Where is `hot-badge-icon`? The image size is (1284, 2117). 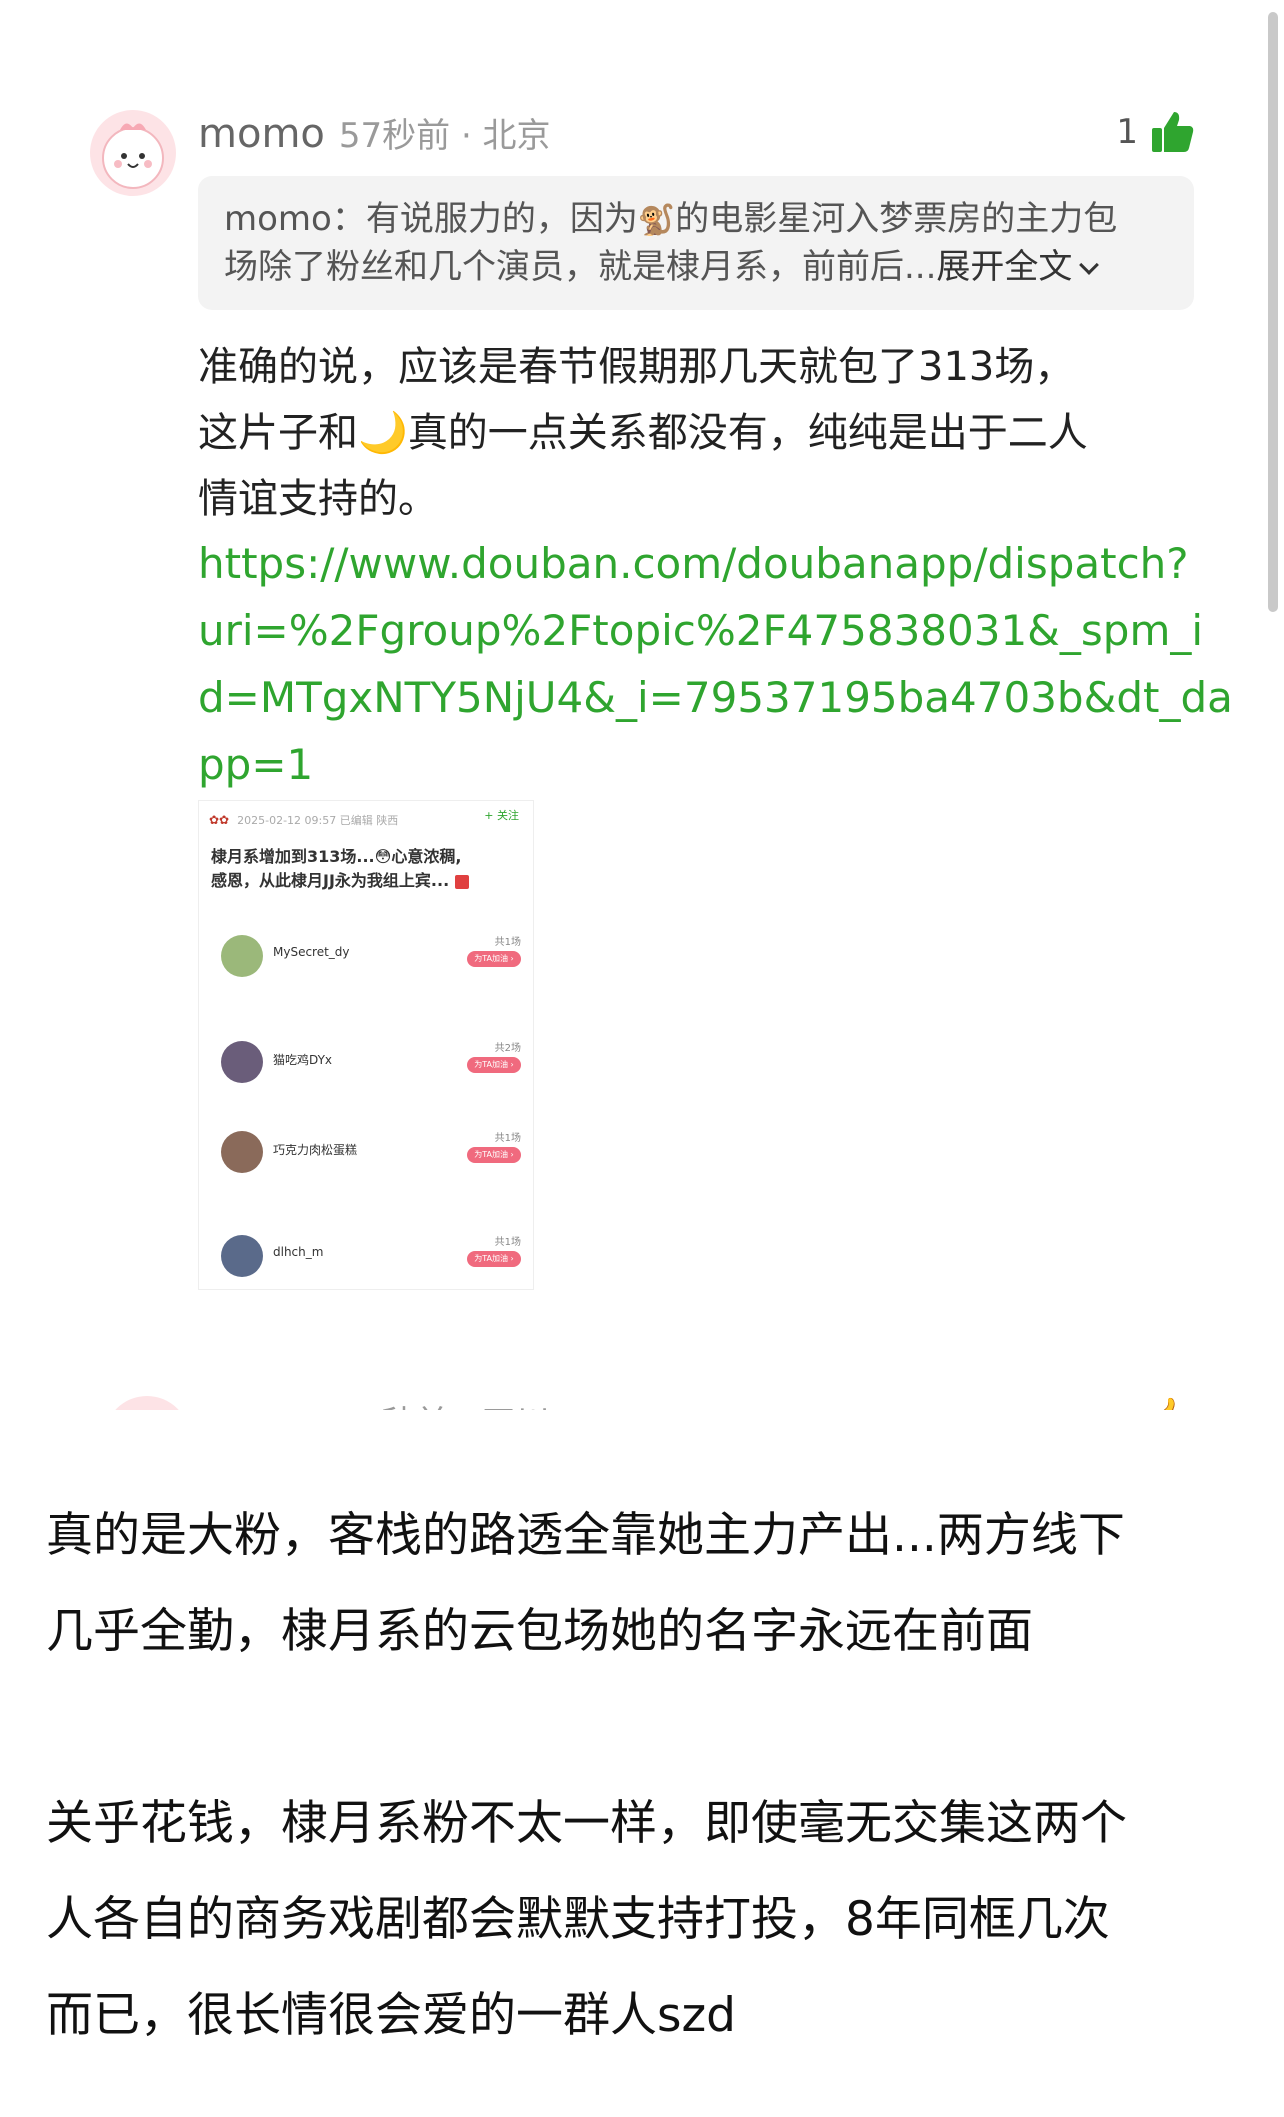 hot-badge-icon is located at coordinates (461, 881).